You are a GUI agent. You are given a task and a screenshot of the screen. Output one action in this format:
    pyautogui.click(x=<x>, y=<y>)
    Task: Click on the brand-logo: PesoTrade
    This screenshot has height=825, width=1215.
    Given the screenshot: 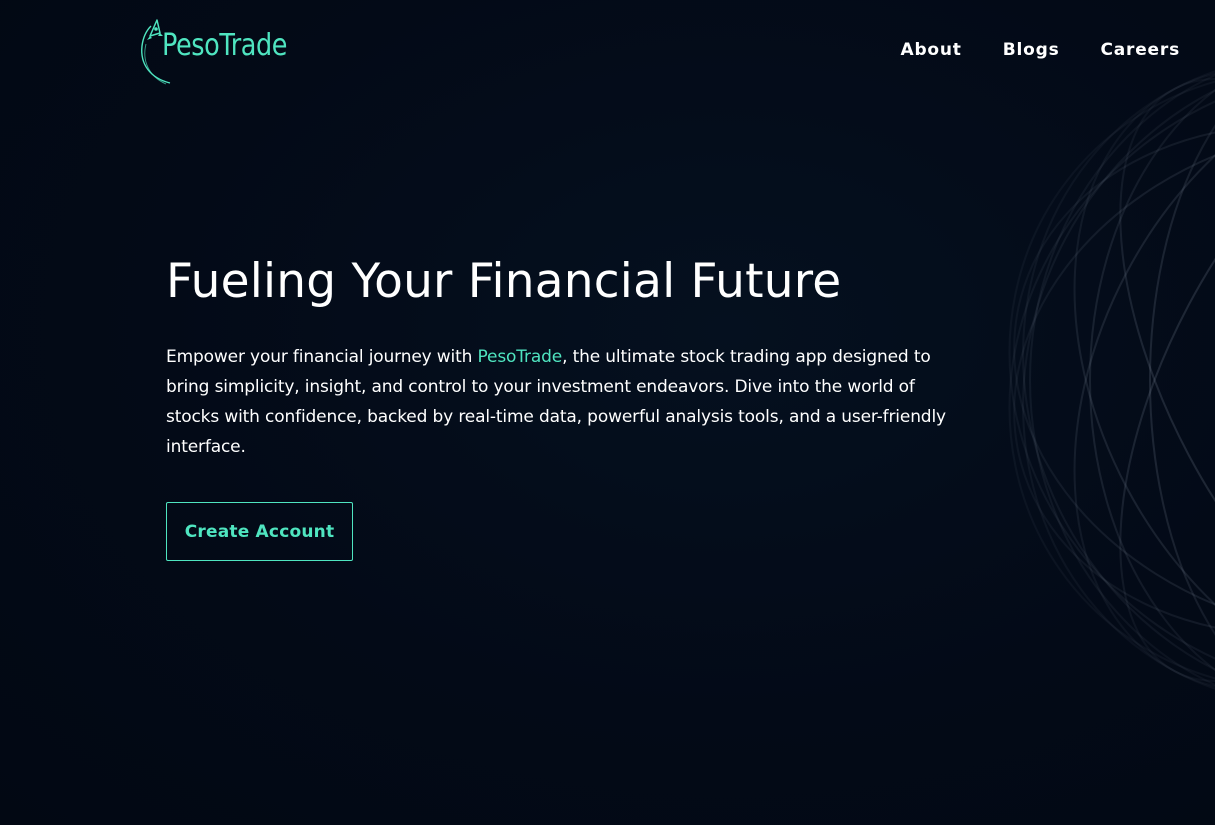 What is the action you would take?
    pyautogui.click(x=226, y=52)
    